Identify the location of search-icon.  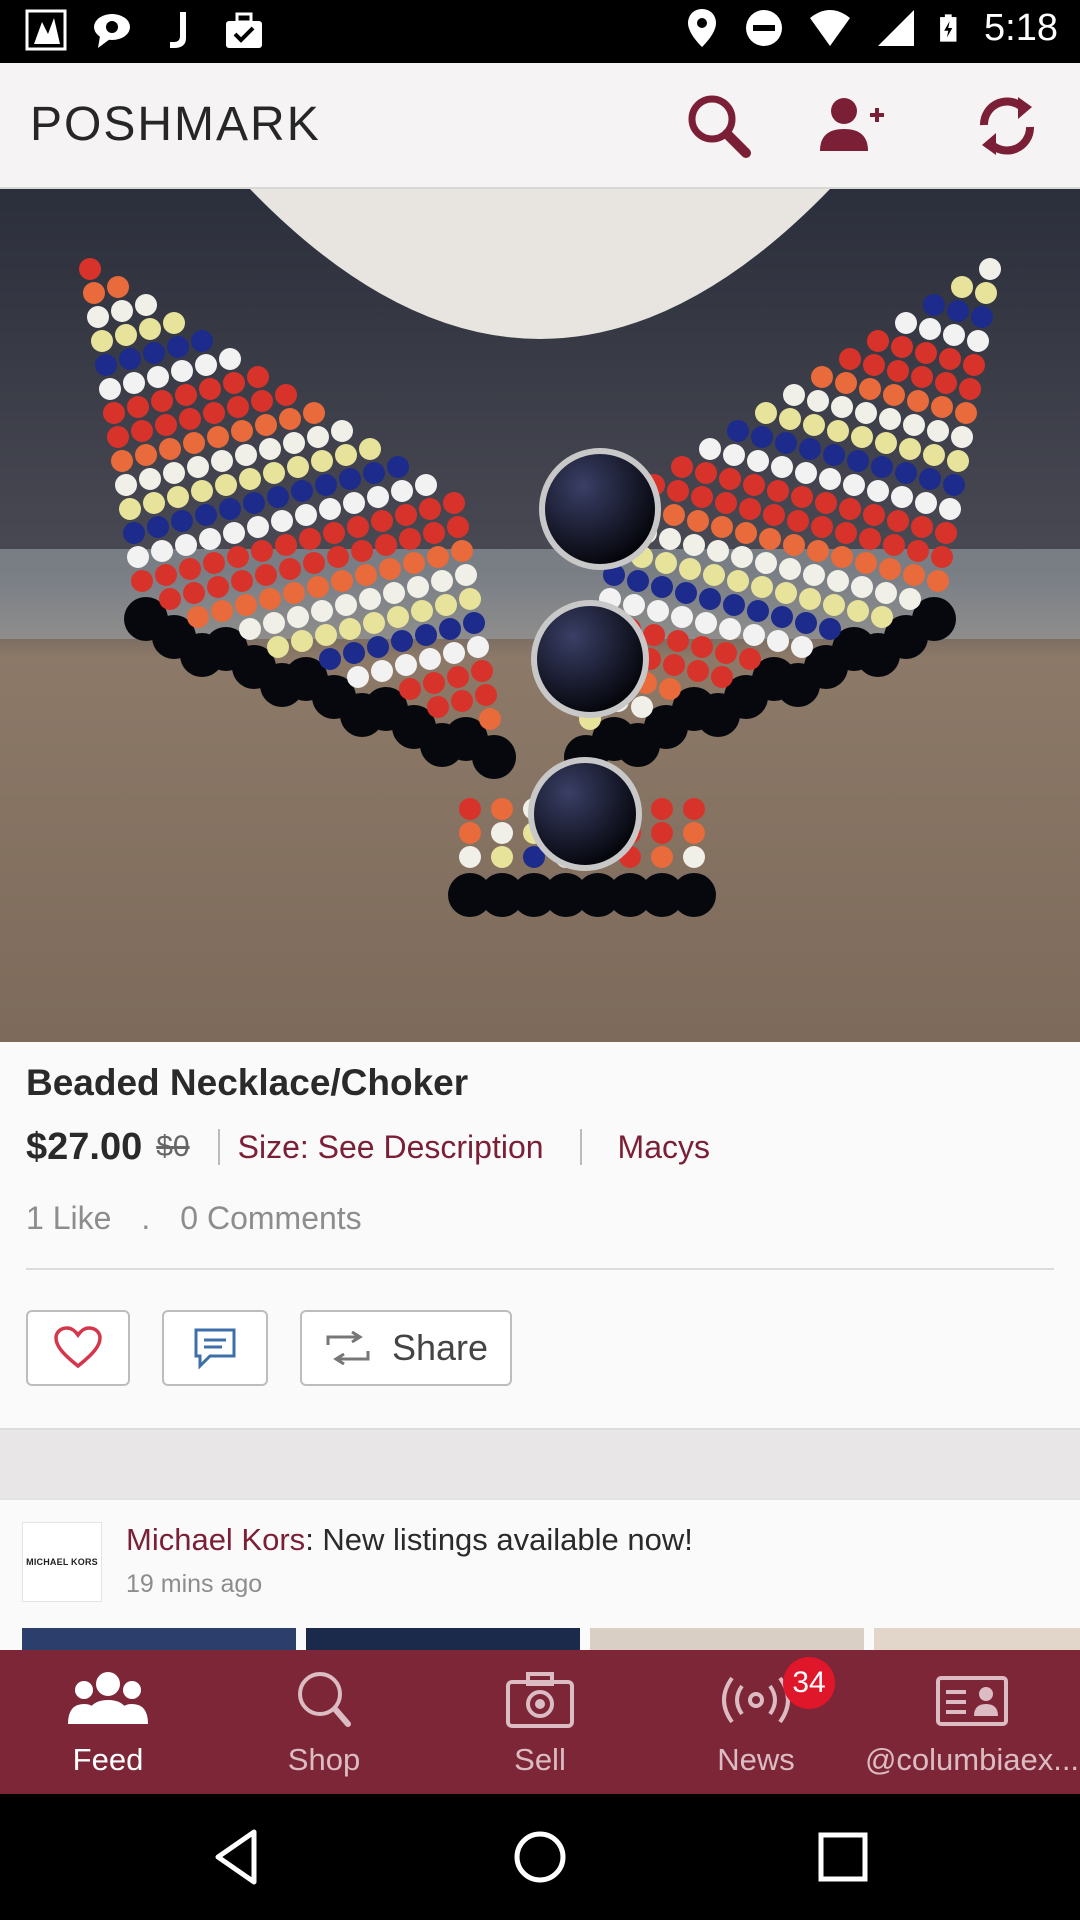
(719, 126).